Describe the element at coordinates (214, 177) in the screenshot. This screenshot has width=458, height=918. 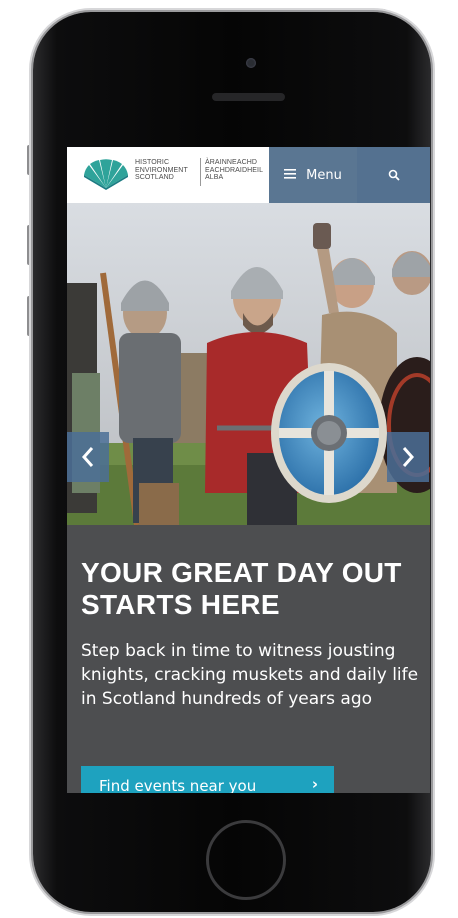
I see `logo-line: ALBA` at that location.